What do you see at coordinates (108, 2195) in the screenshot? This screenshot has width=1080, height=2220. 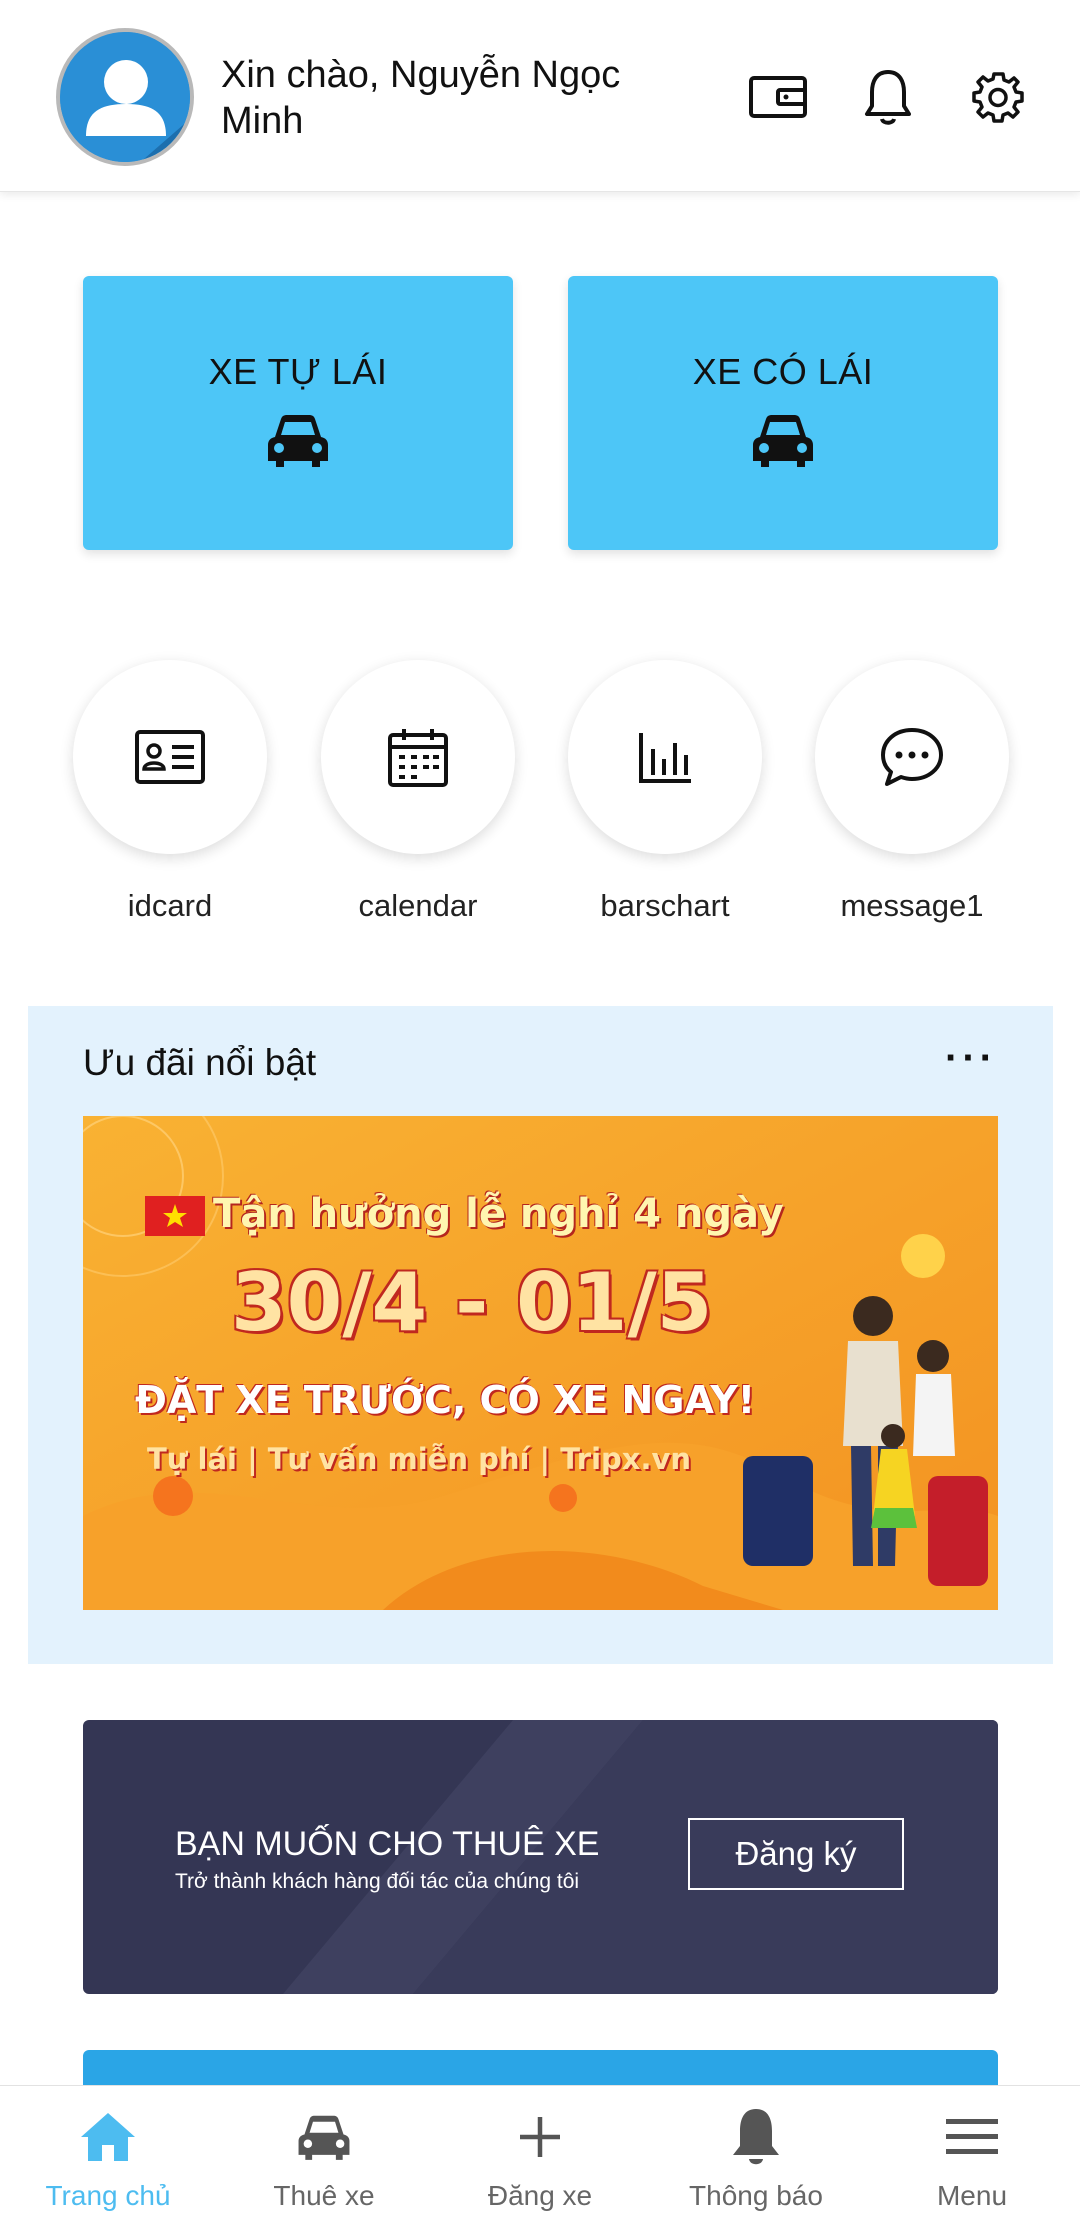 I see `nav-home-label: Trang chủ` at bounding box center [108, 2195].